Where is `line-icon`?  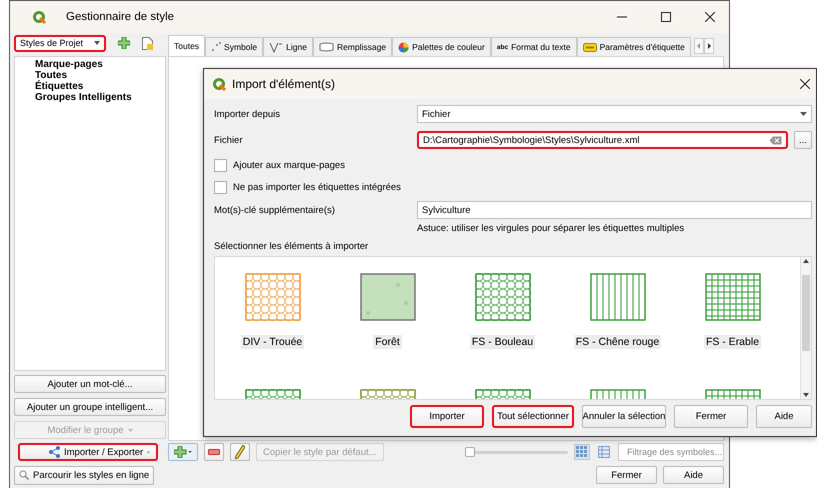 line-icon is located at coordinates (276, 47).